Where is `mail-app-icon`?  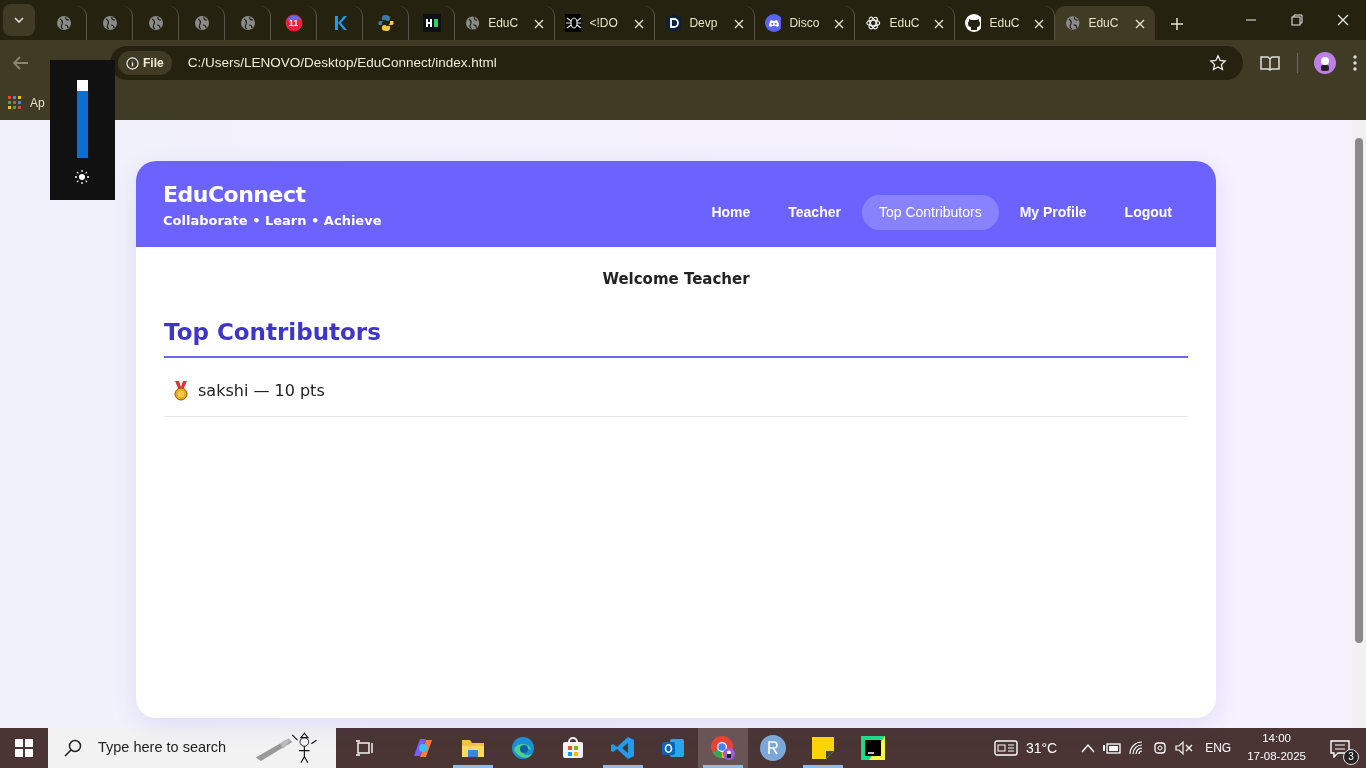 mail-app-icon is located at coordinates (673, 748).